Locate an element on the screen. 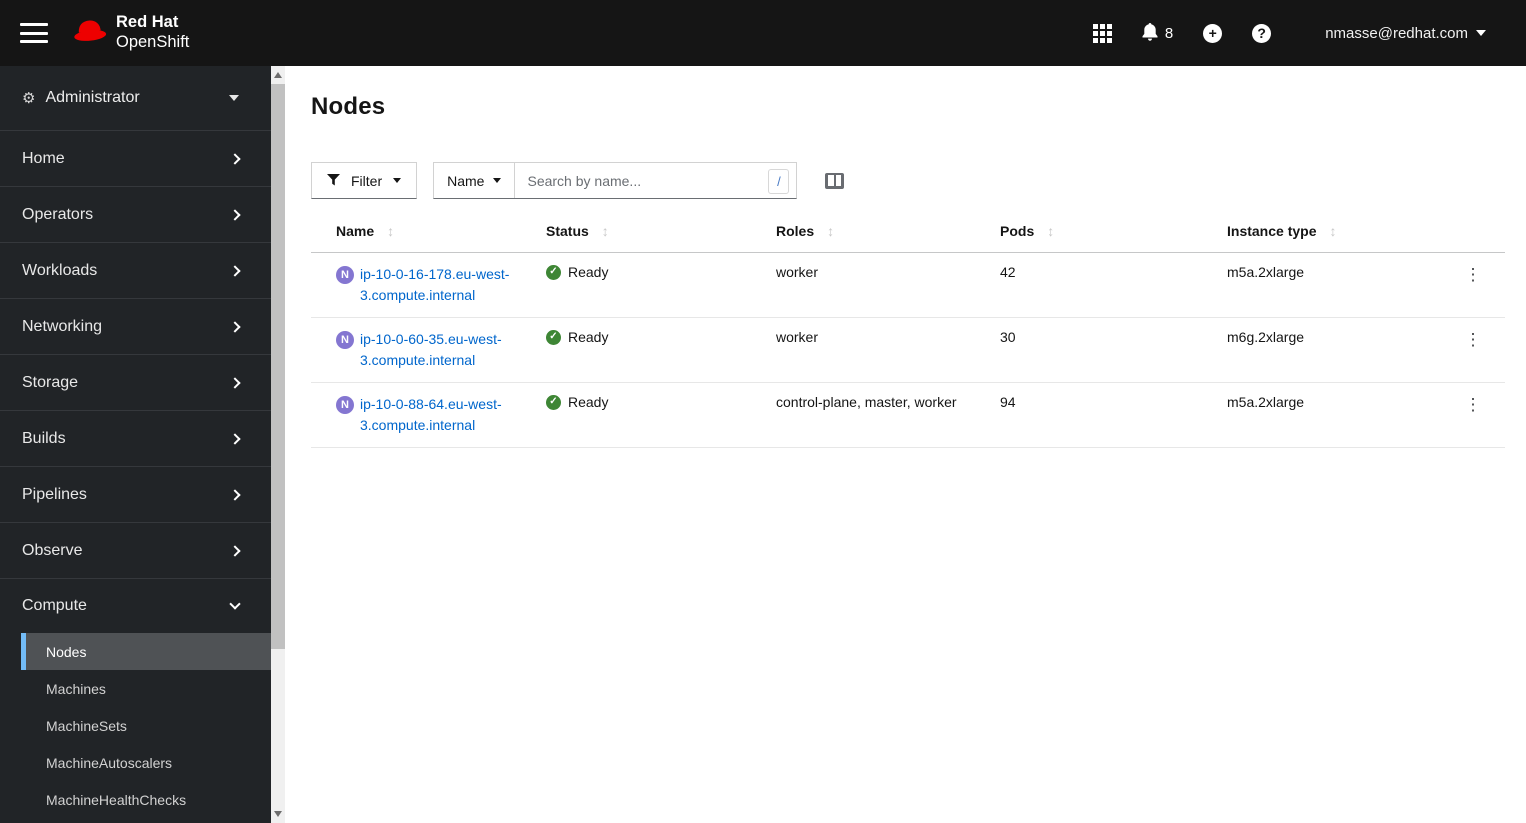 This screenshot has height=823, width=1526. node-link: ip-10-0-88-64.eu-west-3.compute.internal is located at coordinates (441, 415).